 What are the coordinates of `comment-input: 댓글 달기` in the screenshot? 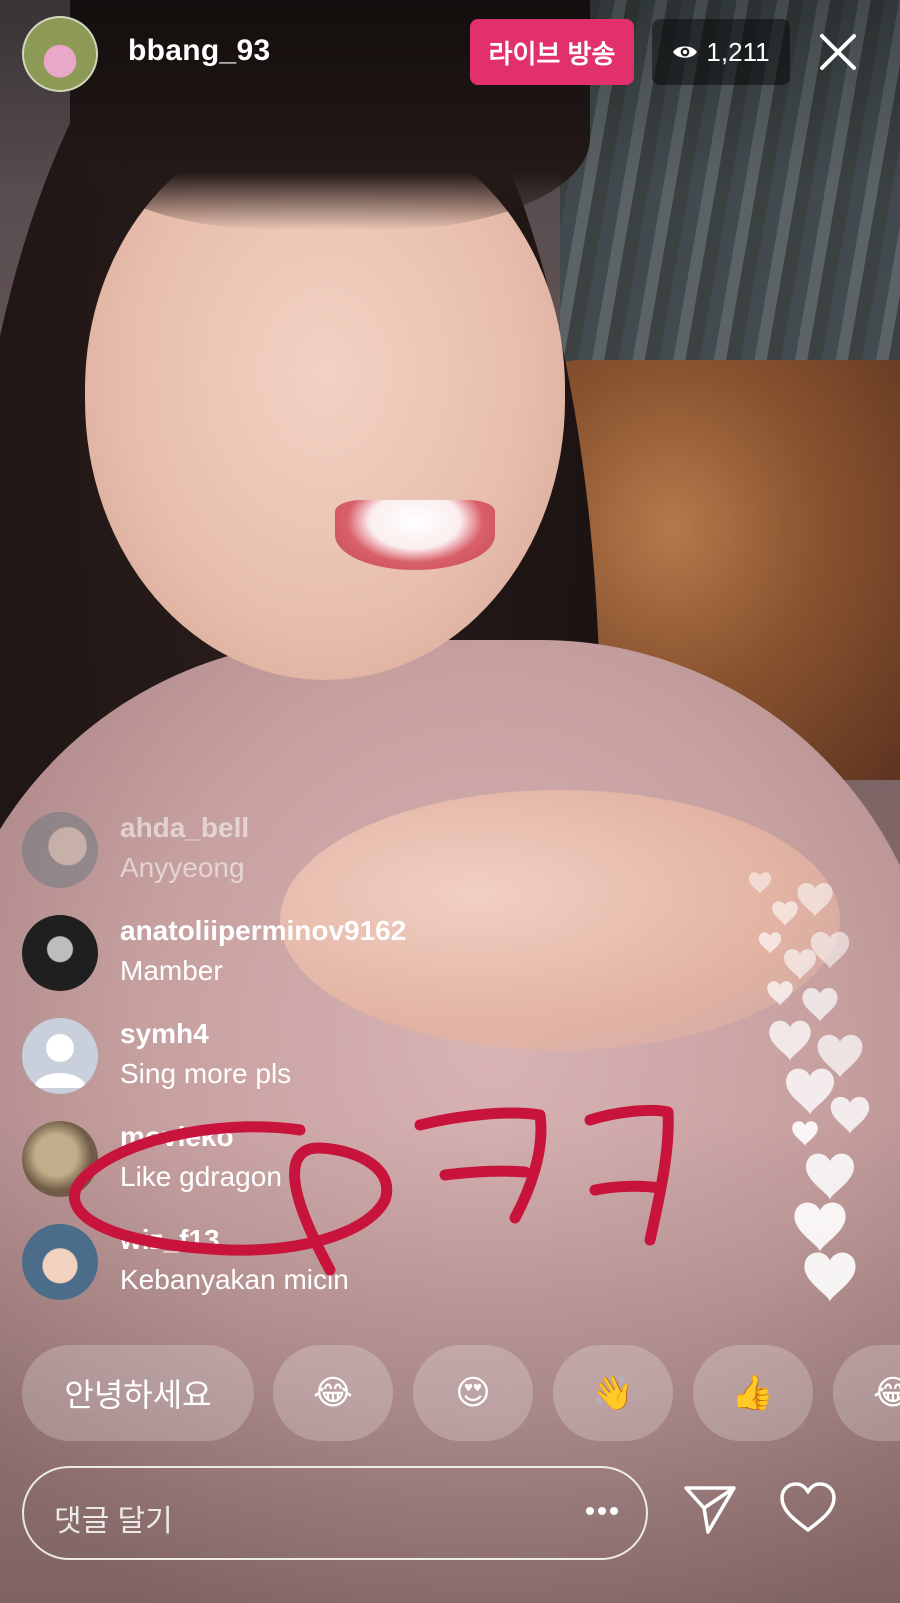 It's located at (335, 1513).